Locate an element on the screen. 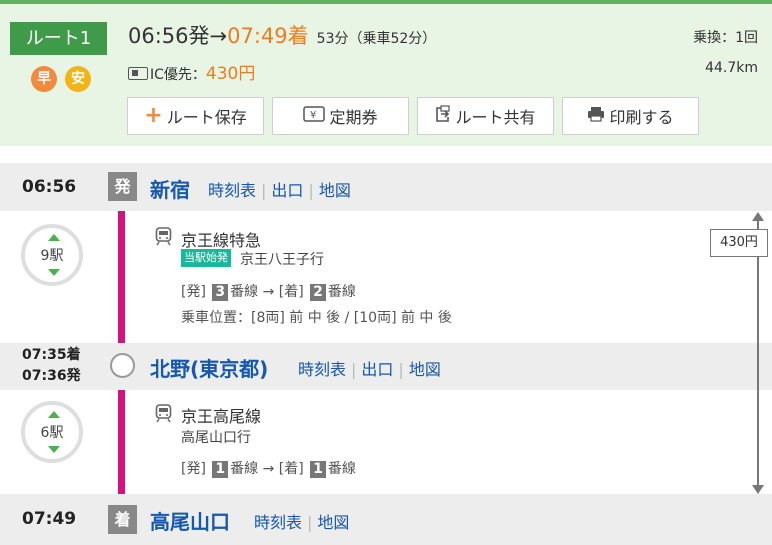 The image size is (772, 545). station-name-link: 新宿 is located at coordinates (170, 188).